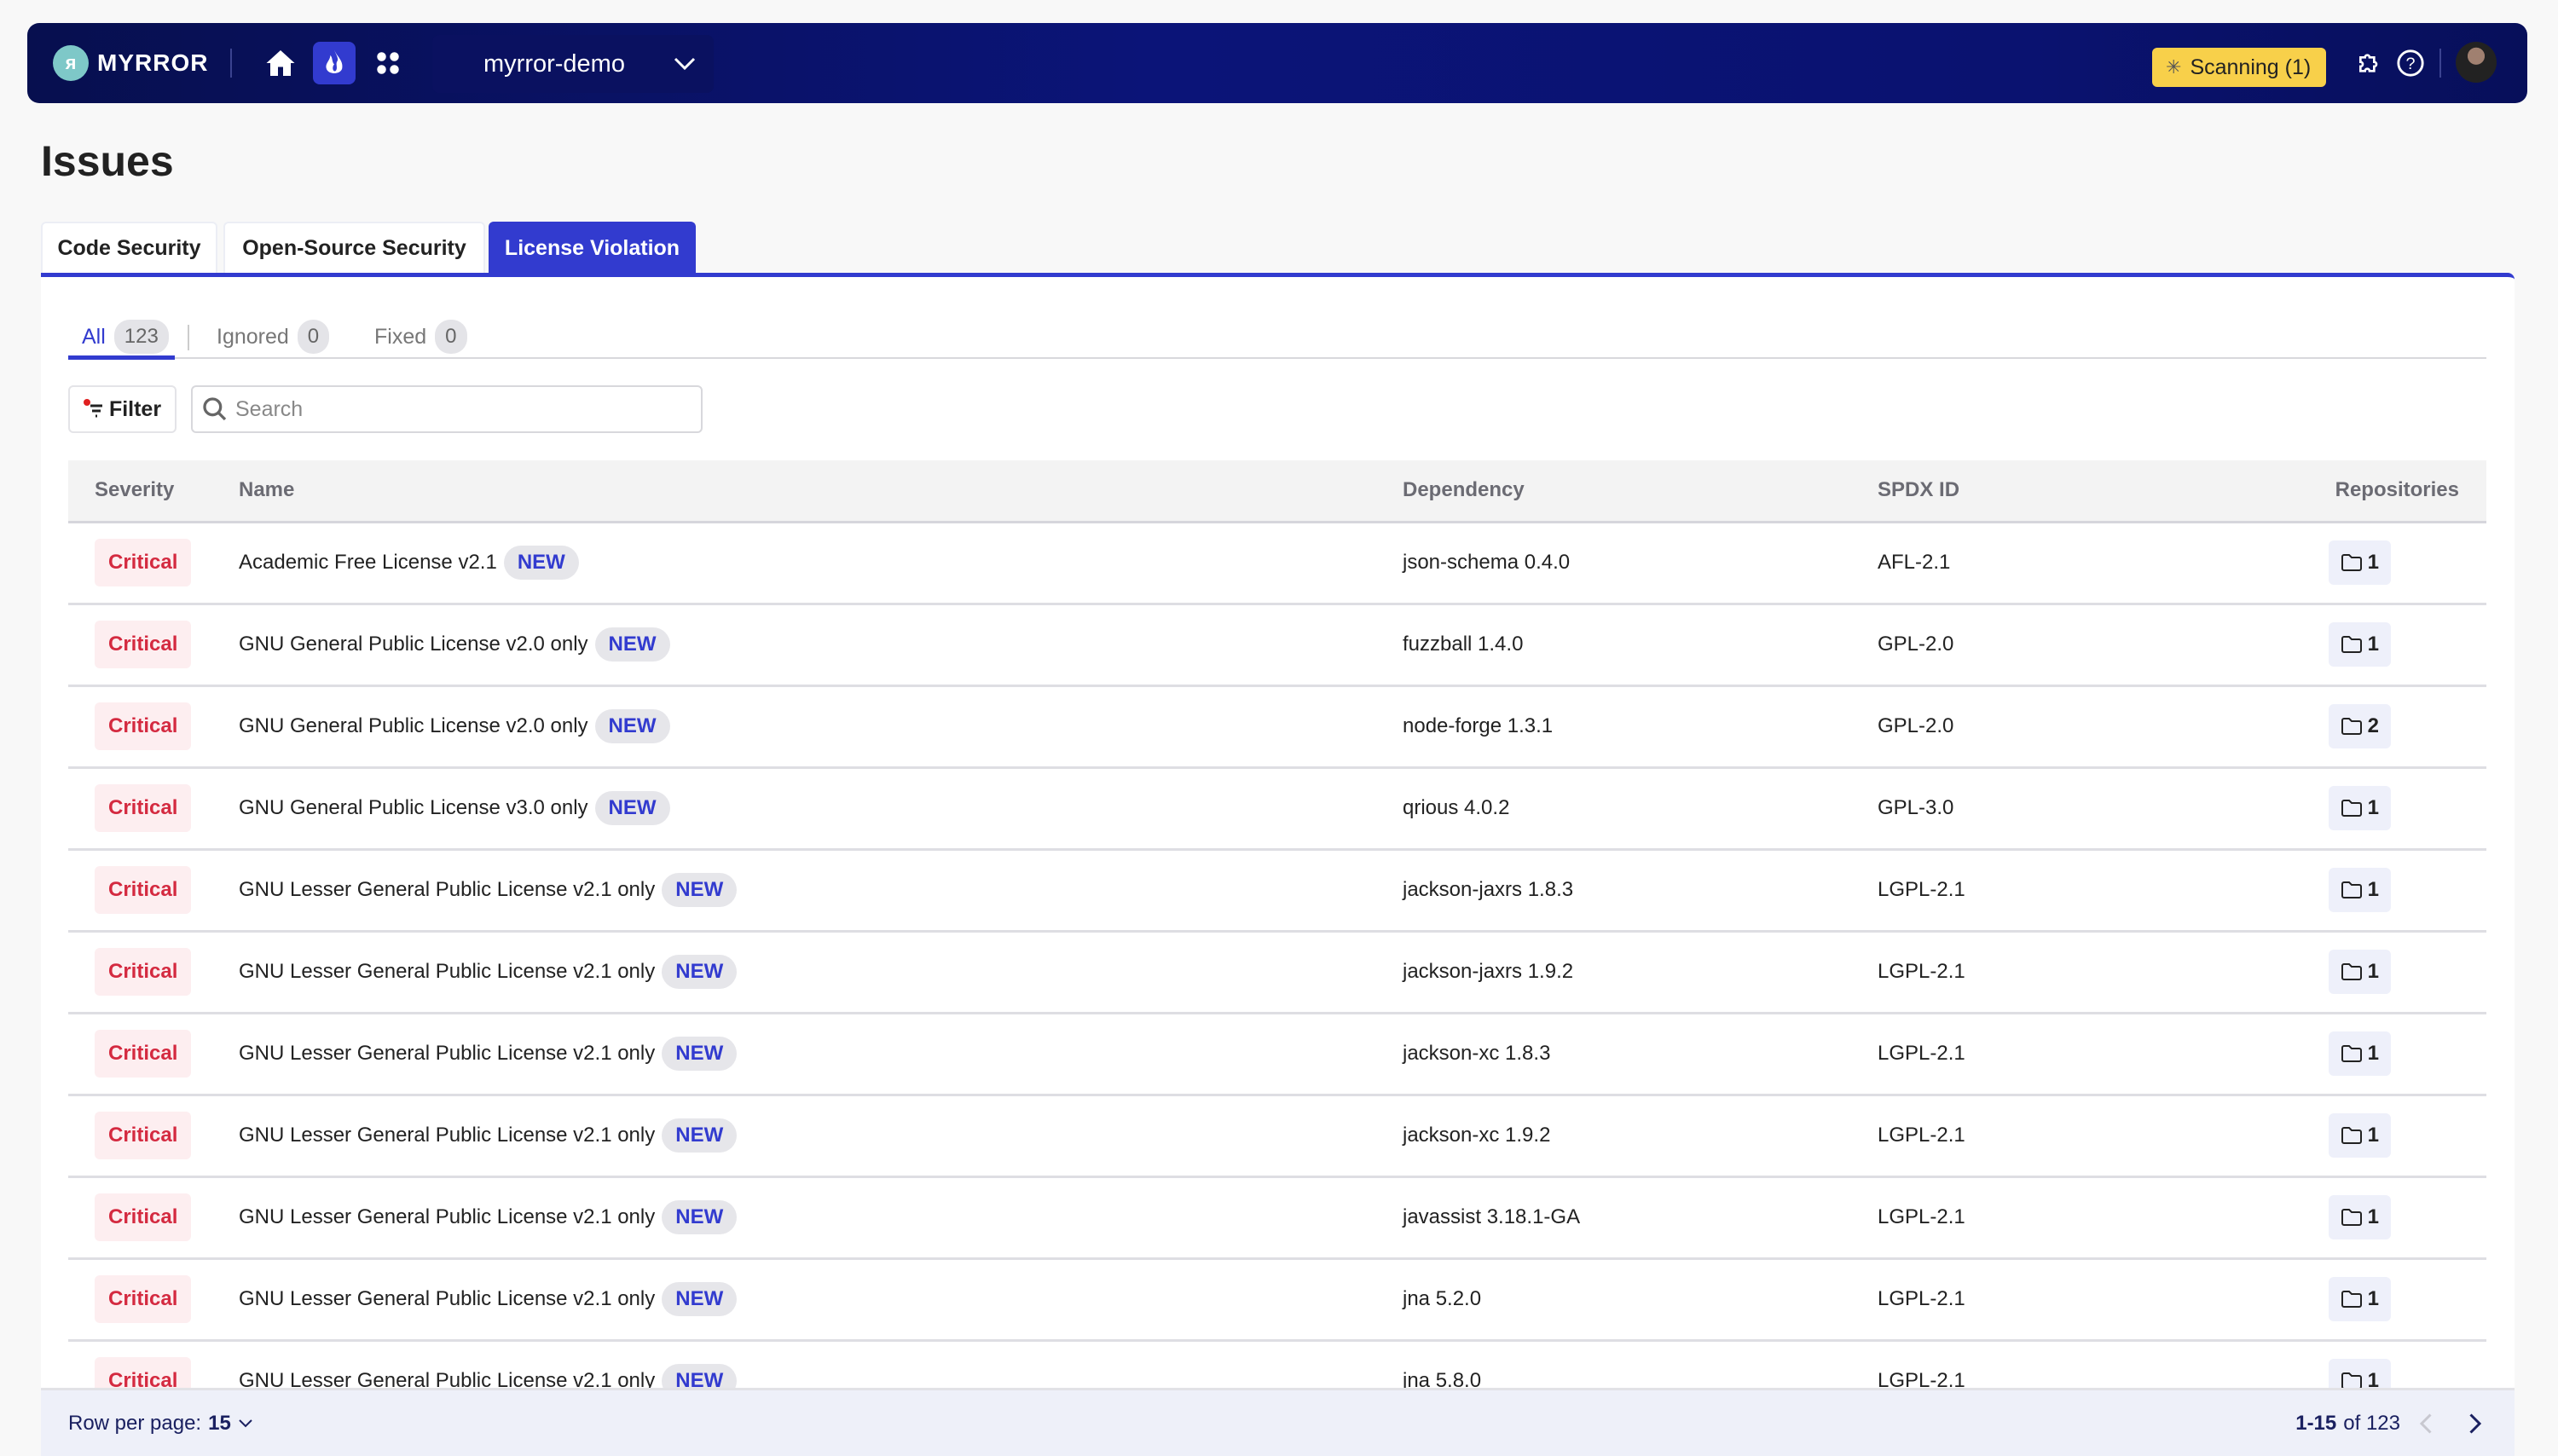 Image resolution: width=2558 pixels, height=1456 pixels. I want to click on count-badge: 0, so click(313, 337).